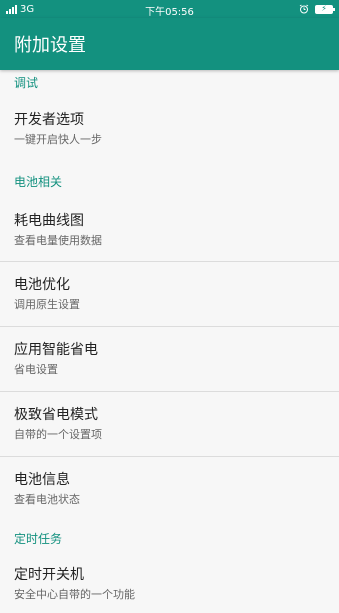 The image size is (339, 613). What do you see at coordinates (56, 350) in the screenshot?
I see `item-title: 应用智能省电` at bounding box center [56, 350].